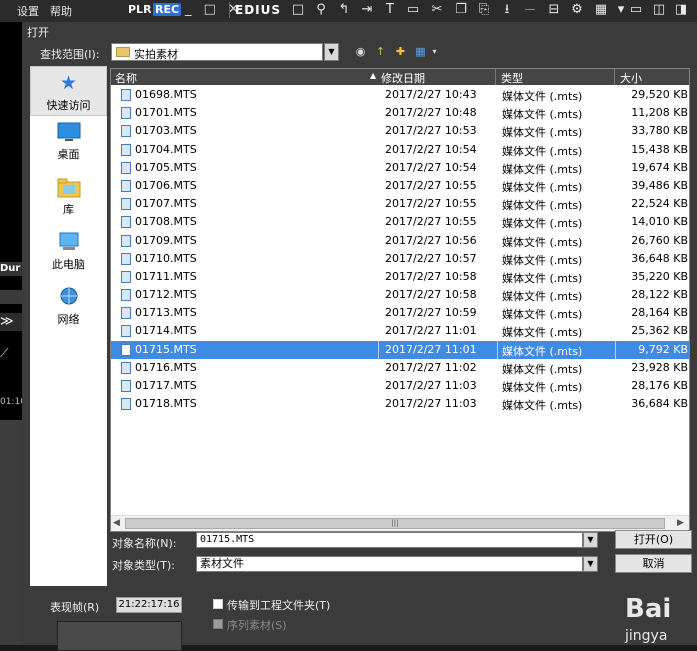  Describe the element at coordinates (659, 240) in the screenshot. I see `file-size: 26,760 KB` at that location.